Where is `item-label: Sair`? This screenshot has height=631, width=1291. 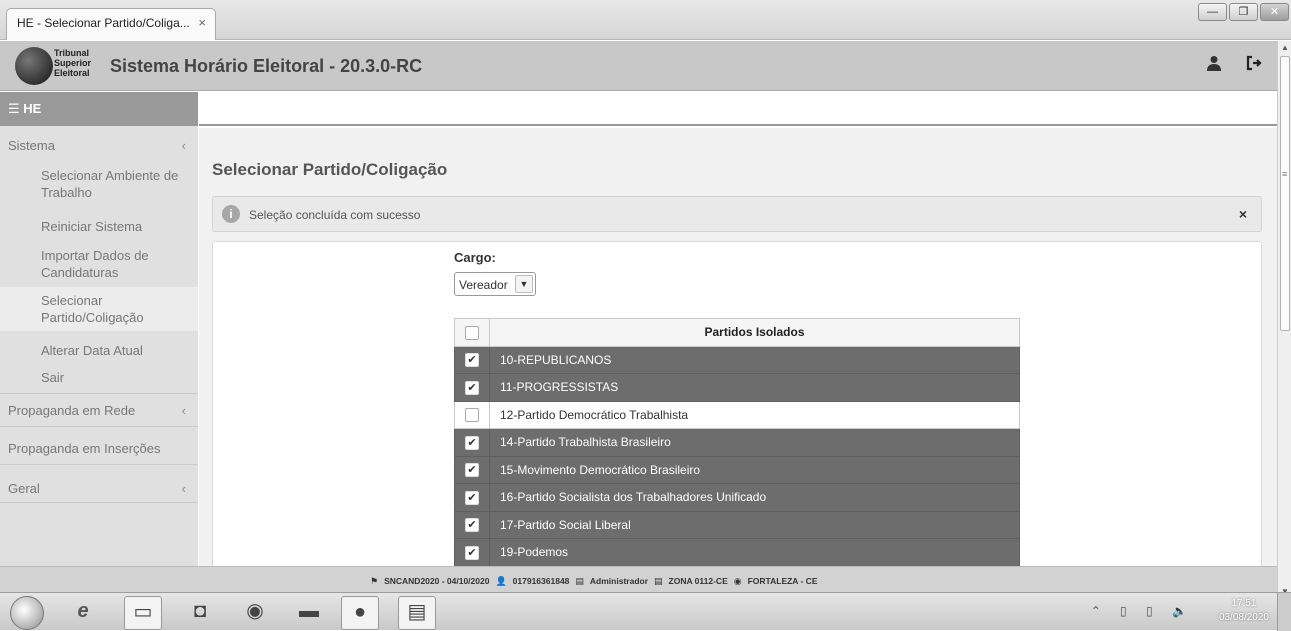
item-label: Sair is located at coordinates (53, 377).